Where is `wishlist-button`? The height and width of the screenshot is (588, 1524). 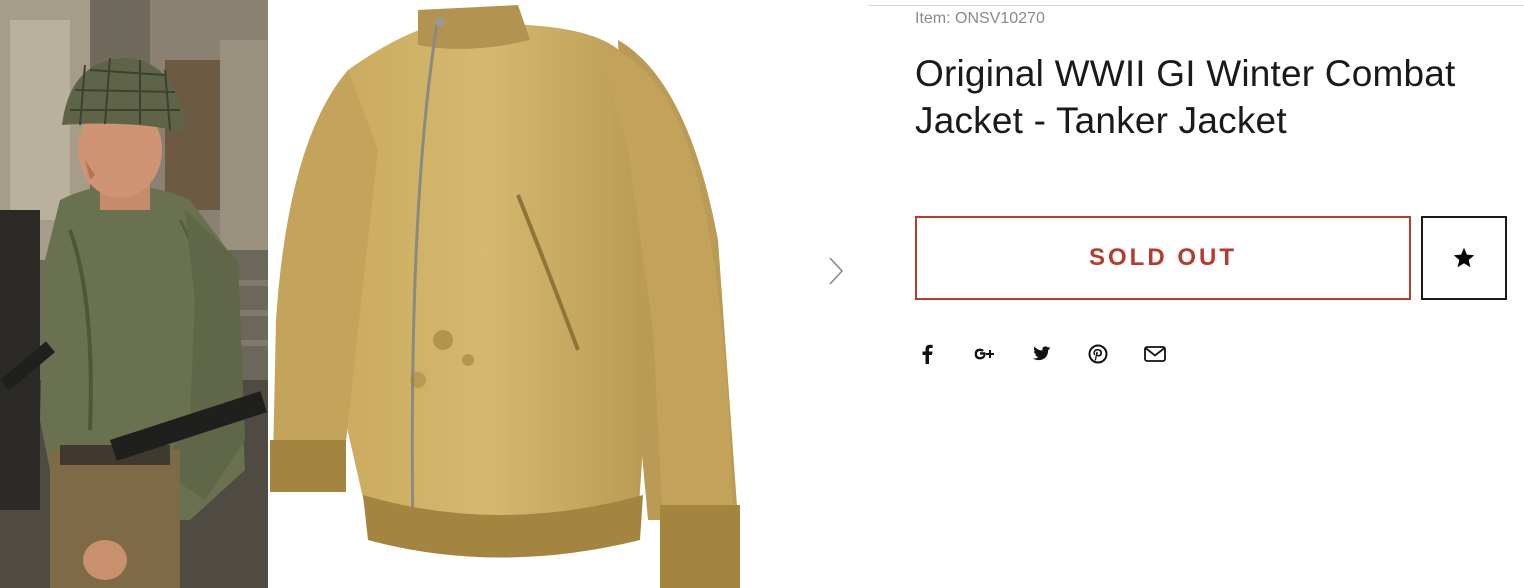
wishlist-button is located at coordinates (1464, 258).